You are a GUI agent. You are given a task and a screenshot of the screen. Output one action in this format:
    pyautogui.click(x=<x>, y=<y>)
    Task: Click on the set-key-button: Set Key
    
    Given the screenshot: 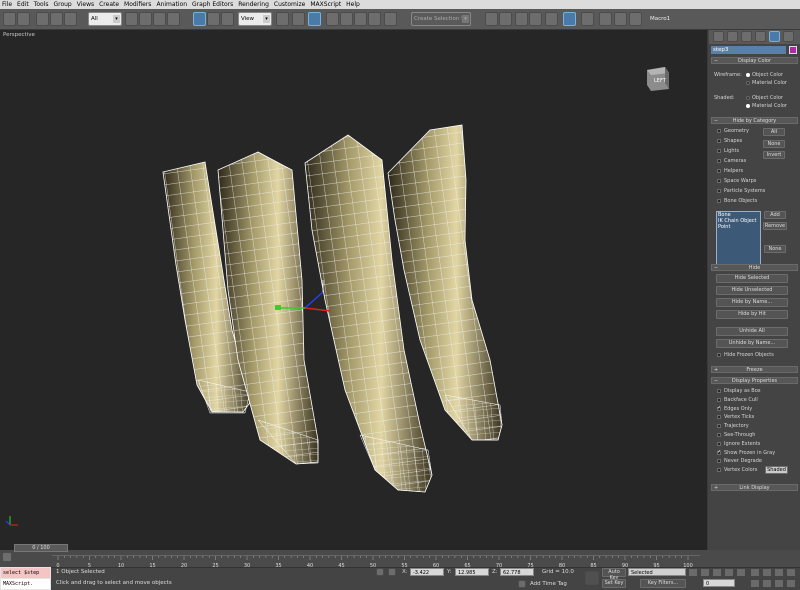 What is the action you would take?
    pyautogui.click(x=614, y=583)
    